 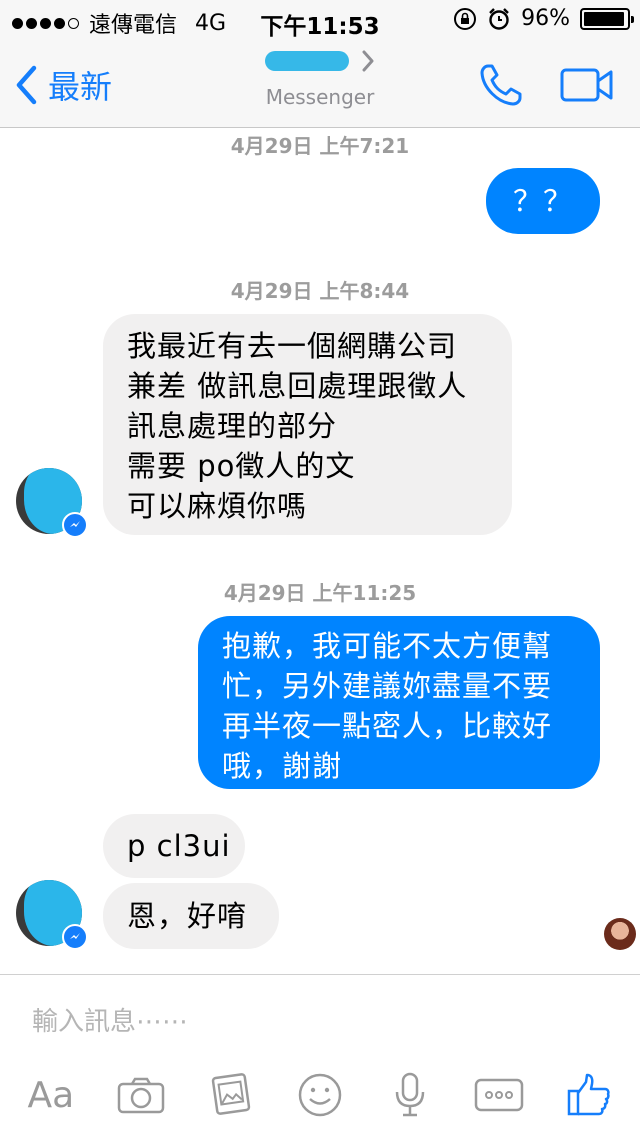 I want to click on carrier-name: 遠傳電信, so click(x=133, y=25).